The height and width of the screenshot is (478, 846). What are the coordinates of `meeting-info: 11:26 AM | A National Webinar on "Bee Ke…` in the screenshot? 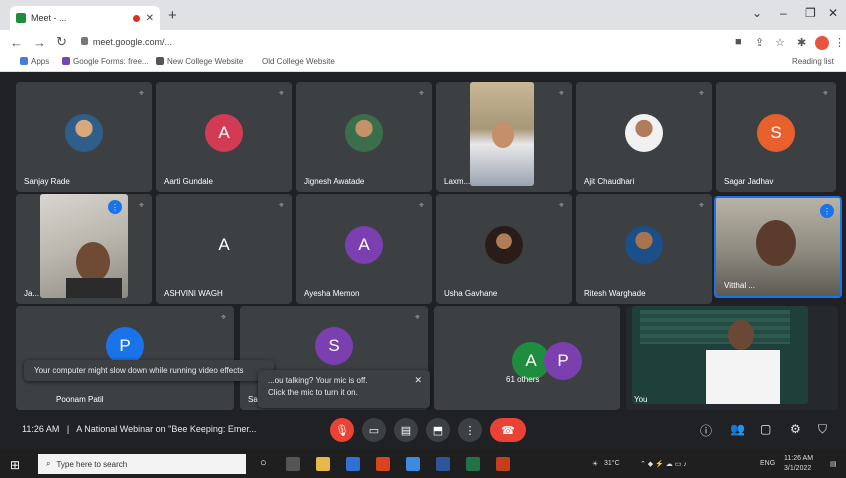 It's located at (139, 429).